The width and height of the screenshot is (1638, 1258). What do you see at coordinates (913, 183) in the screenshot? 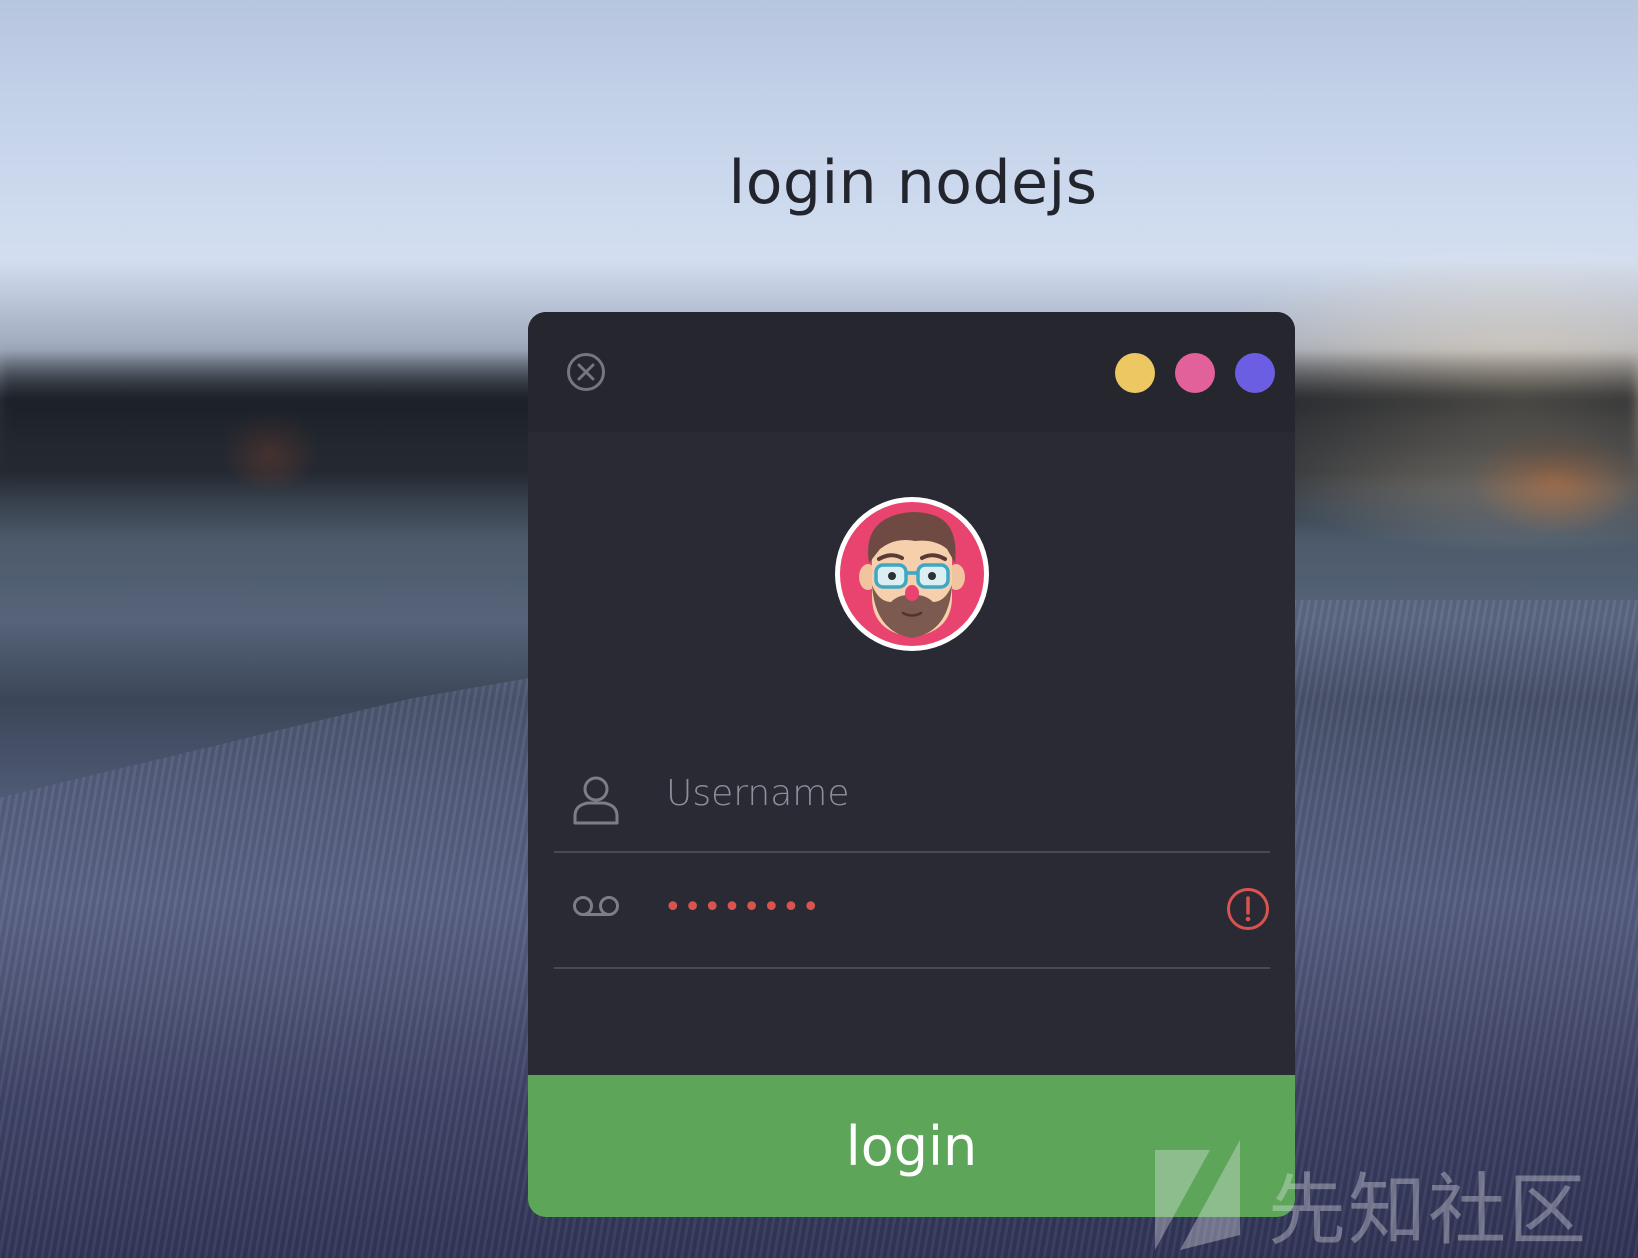
I see `page-title: login nodejs` at bounding box center [913, 183].